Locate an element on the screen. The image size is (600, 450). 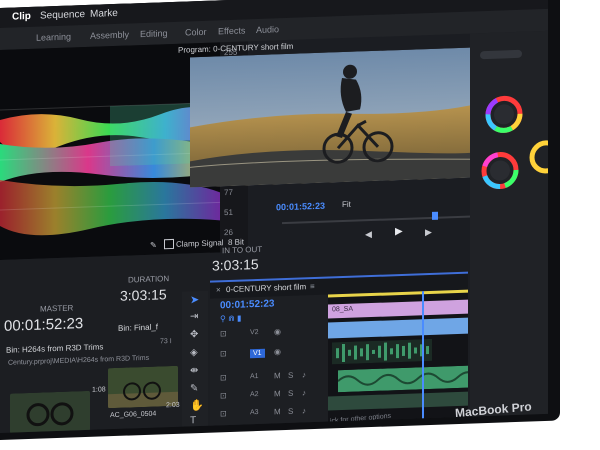
program-title-text: Program: 0-CENTURY short film is located at coordinates (236, 48).